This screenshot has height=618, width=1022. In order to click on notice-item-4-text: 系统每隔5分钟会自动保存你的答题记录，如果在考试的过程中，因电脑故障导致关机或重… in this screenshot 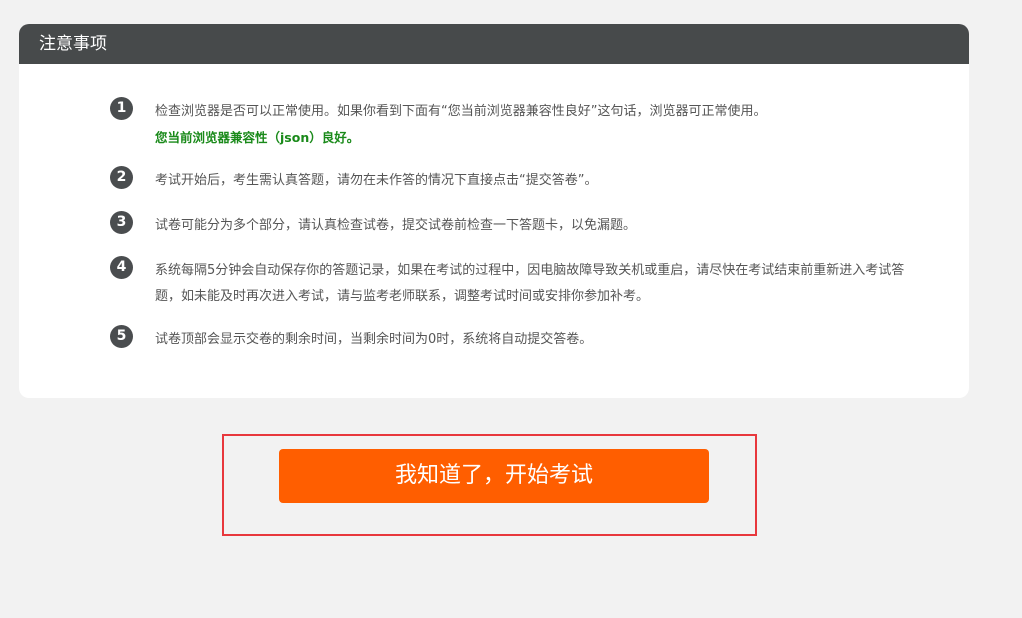, I will do `click(530, 283)`.